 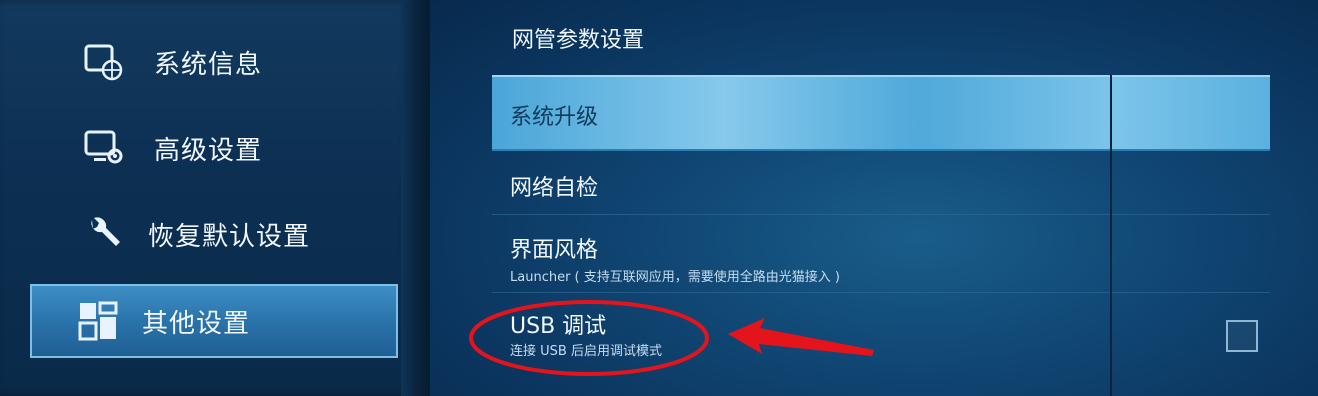 I want to click on menu-item-usb-debugging: USB 调试 连接 USB 后启用调试模式, so click(x=881, y=331).